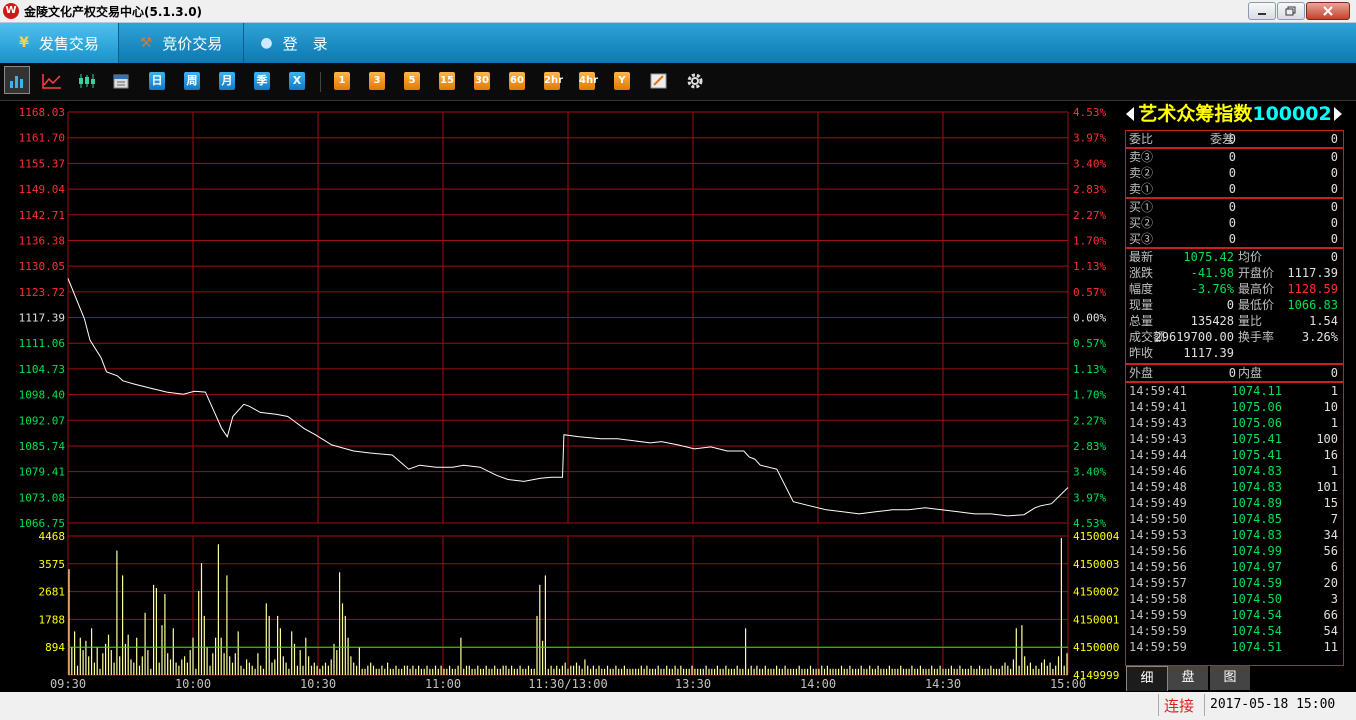 This screenshot has height=720, width=1356. What do you see at coordinates (447, 81) in the screenshot?
I see `minute-15-button: 15` at bounding box center [447, 81].